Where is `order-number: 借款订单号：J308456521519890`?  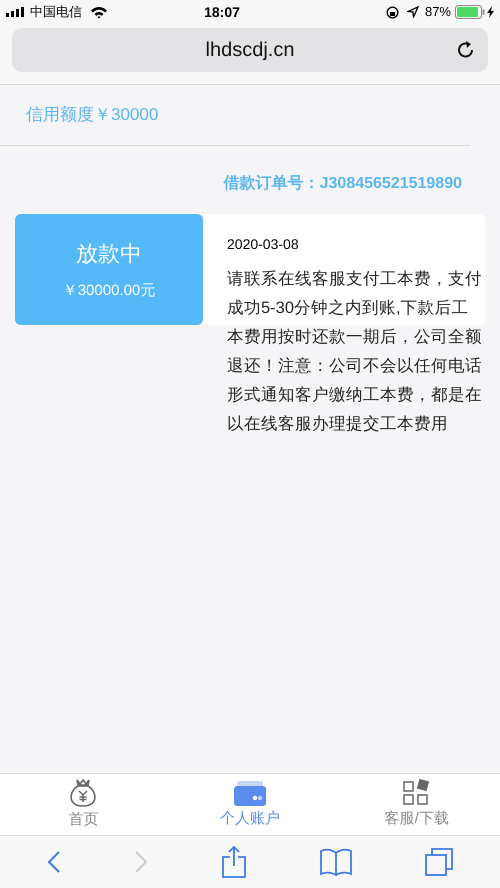 order-number: 借款订单号：J308456521519890 is located at coordinates (343, 184).